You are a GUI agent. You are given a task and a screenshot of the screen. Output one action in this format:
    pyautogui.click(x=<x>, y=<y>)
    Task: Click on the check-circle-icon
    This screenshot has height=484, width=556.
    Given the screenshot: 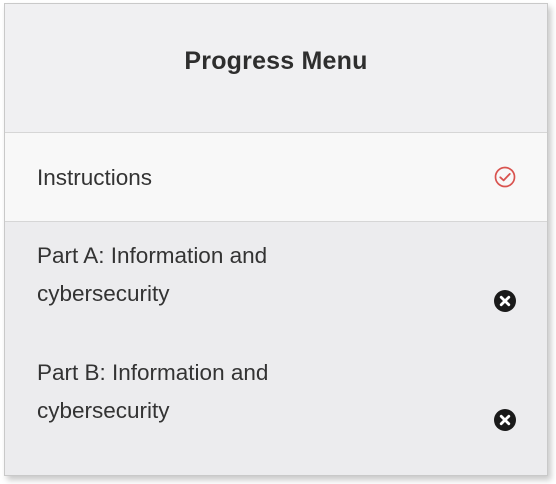 What is the action you would take?
    pyautogui.click(x=505, y=177)
    